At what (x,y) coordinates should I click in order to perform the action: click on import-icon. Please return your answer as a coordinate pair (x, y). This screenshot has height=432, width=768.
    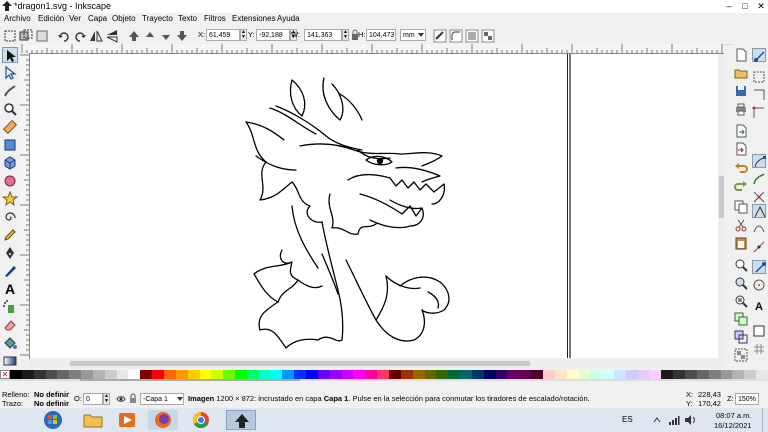
    Looking at the image, I should click on (741, 131).